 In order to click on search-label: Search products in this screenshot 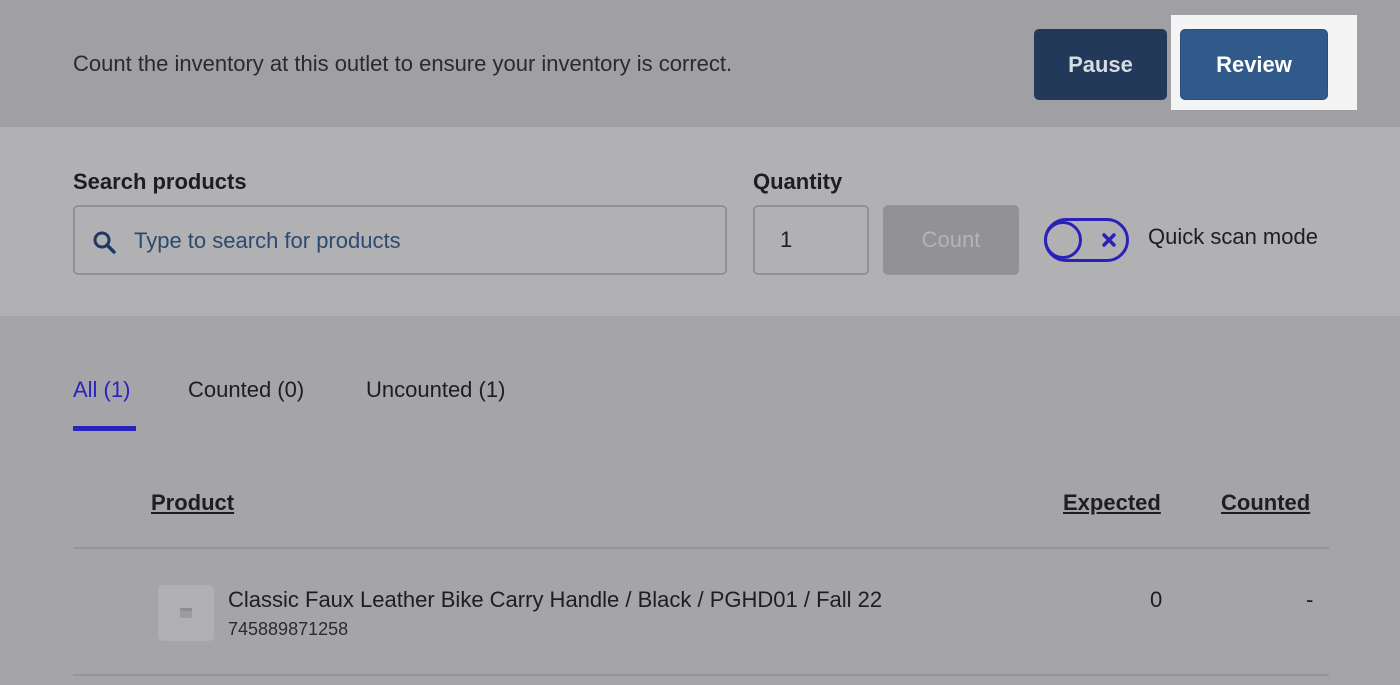, I will do `click(160, 181)`.